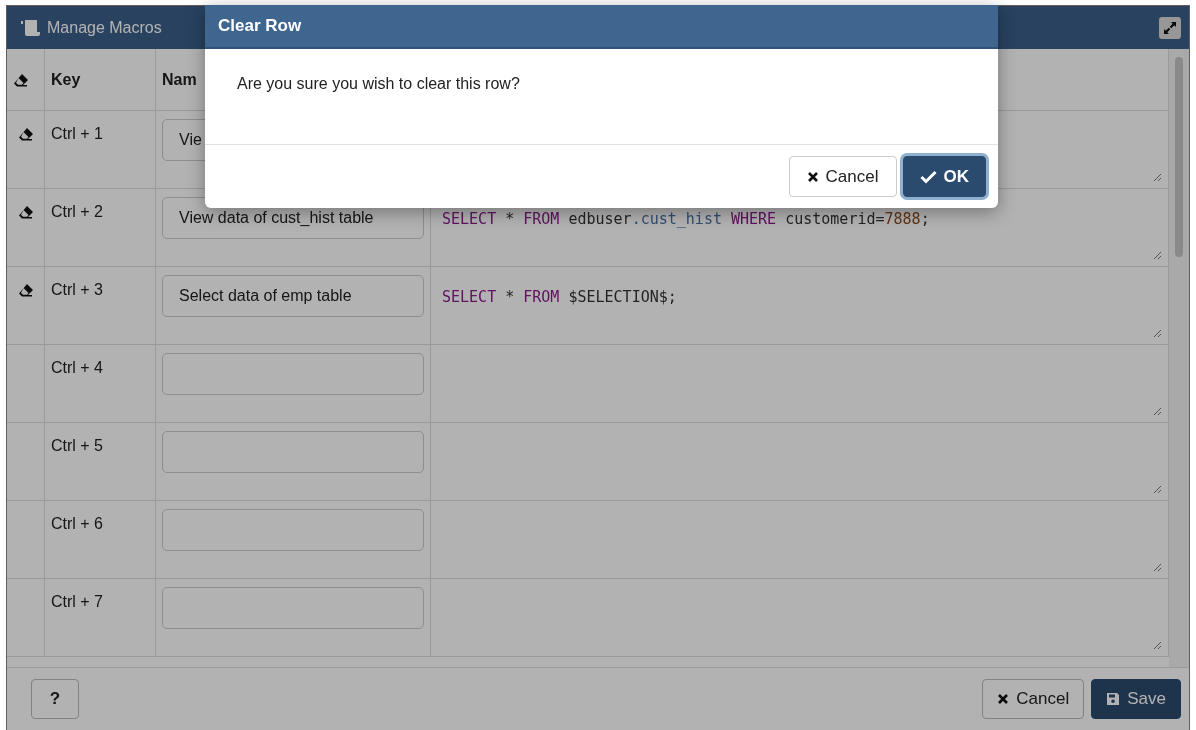  I want to click on sql-code: SELECT * FROM edbuser.cust_hist WHERE customerid=7888;, so click(686, 219).